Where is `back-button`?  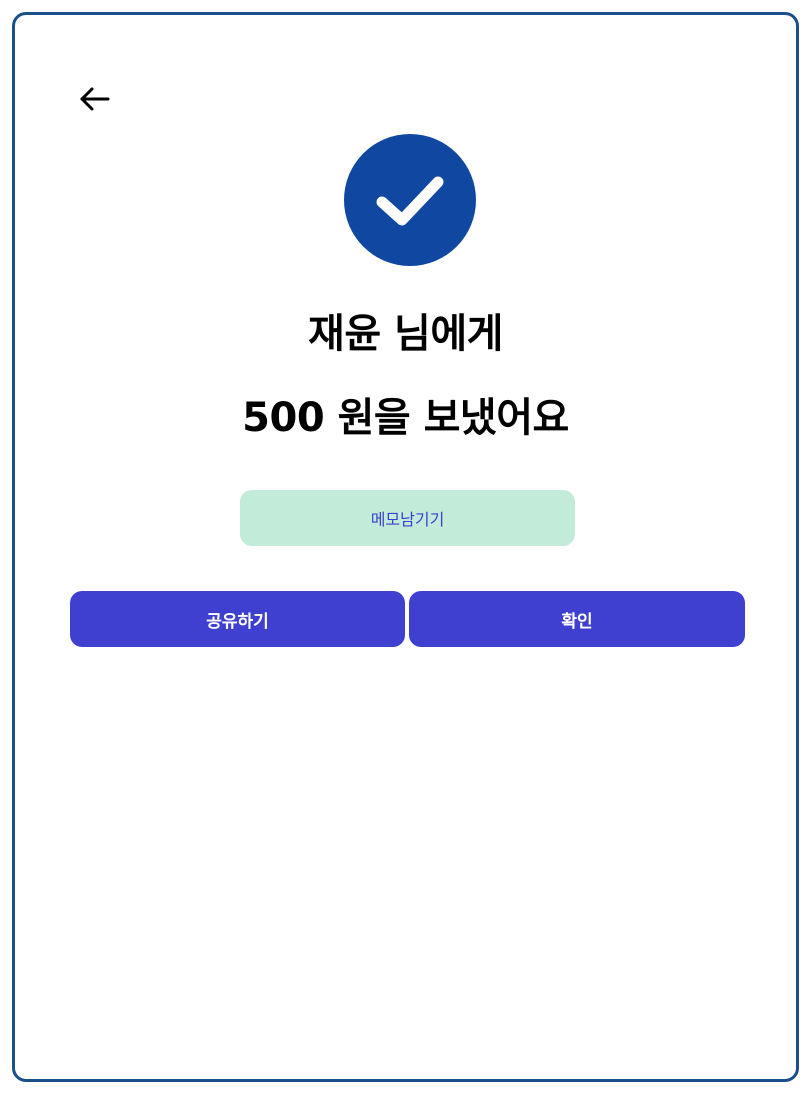
back-button is located at coordinates (95, 99).